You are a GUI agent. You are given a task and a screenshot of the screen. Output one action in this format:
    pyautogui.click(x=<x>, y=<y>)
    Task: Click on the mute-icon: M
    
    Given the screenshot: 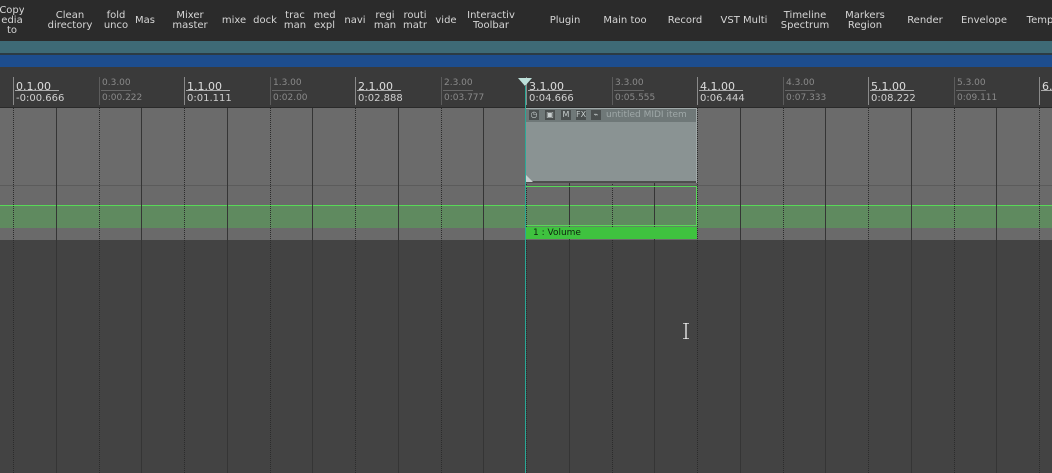 What is the action you would take?
    pyautogui.click(x=566, y=115)
    